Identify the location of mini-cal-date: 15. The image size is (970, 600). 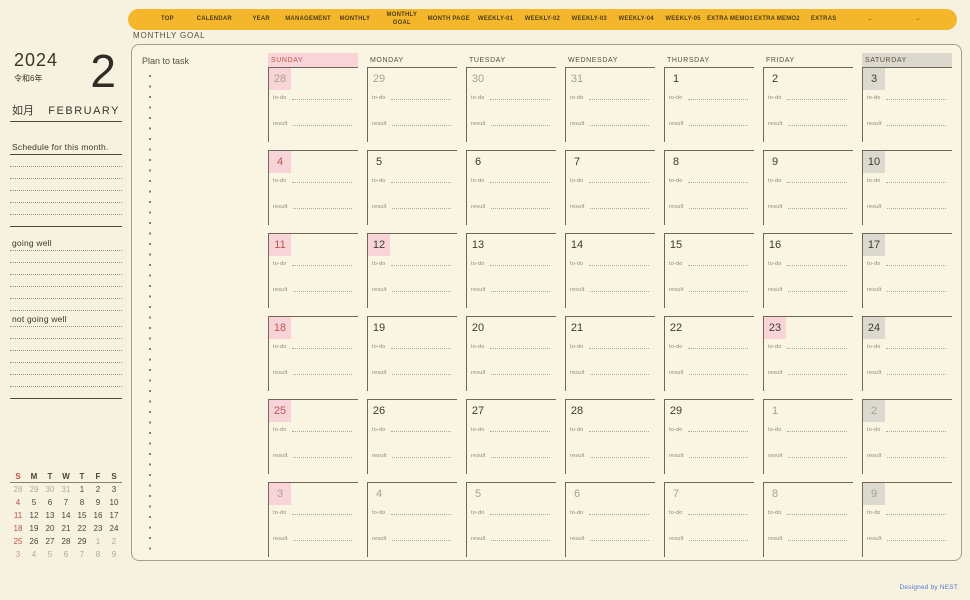
(82, 515).